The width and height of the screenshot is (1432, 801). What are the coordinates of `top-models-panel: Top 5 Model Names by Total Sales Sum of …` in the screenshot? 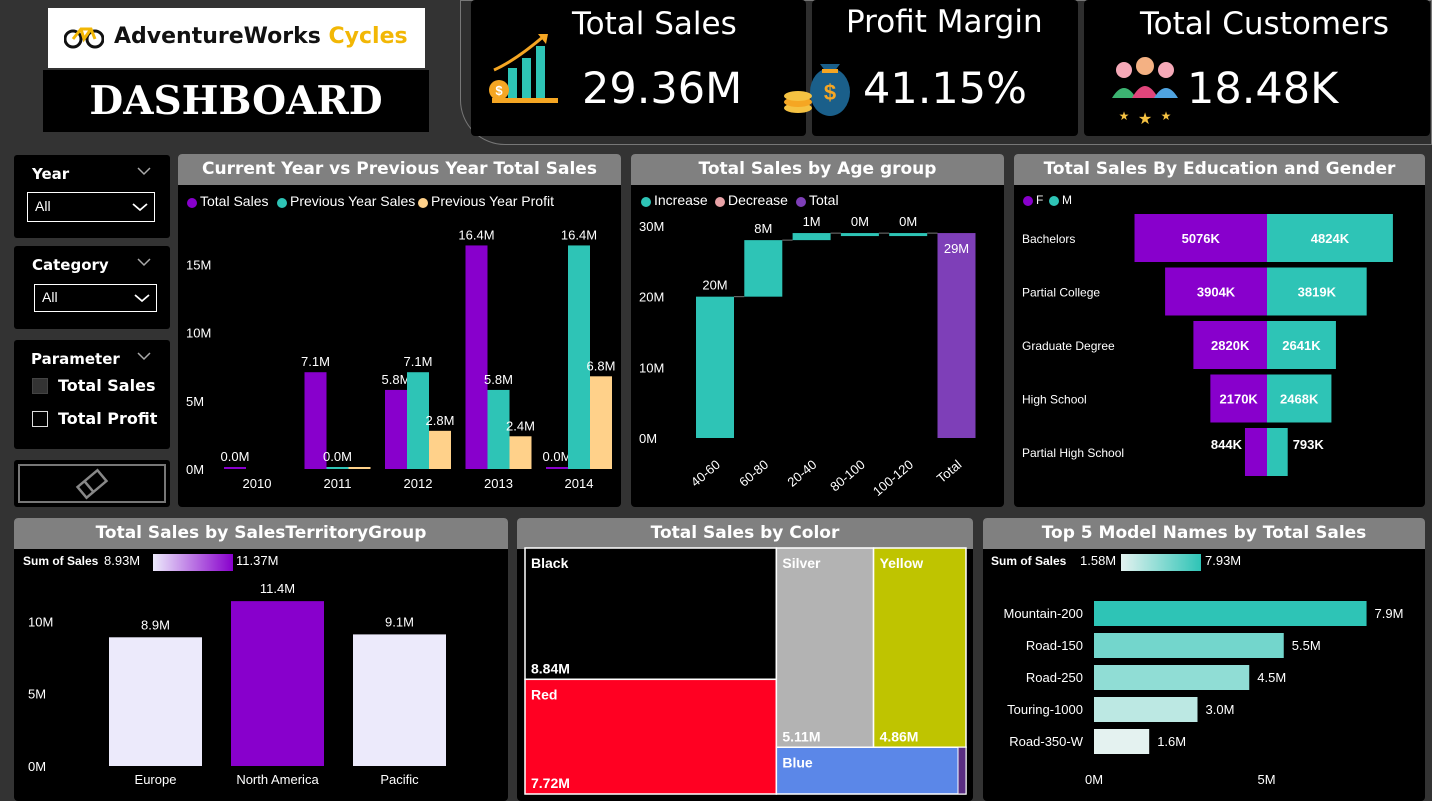 It's located at (1204, 659).